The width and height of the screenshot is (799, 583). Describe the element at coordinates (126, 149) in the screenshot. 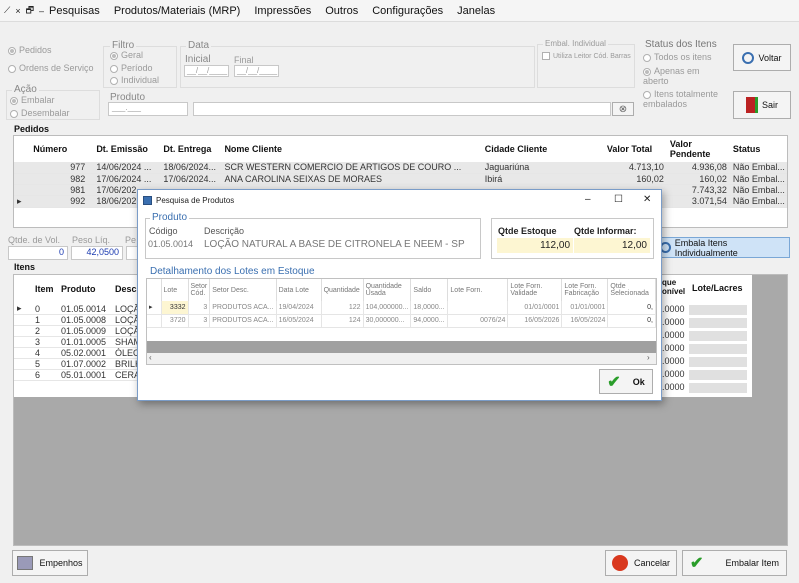

I see `col-dt-emissao: Dt. Emissão` at that location.